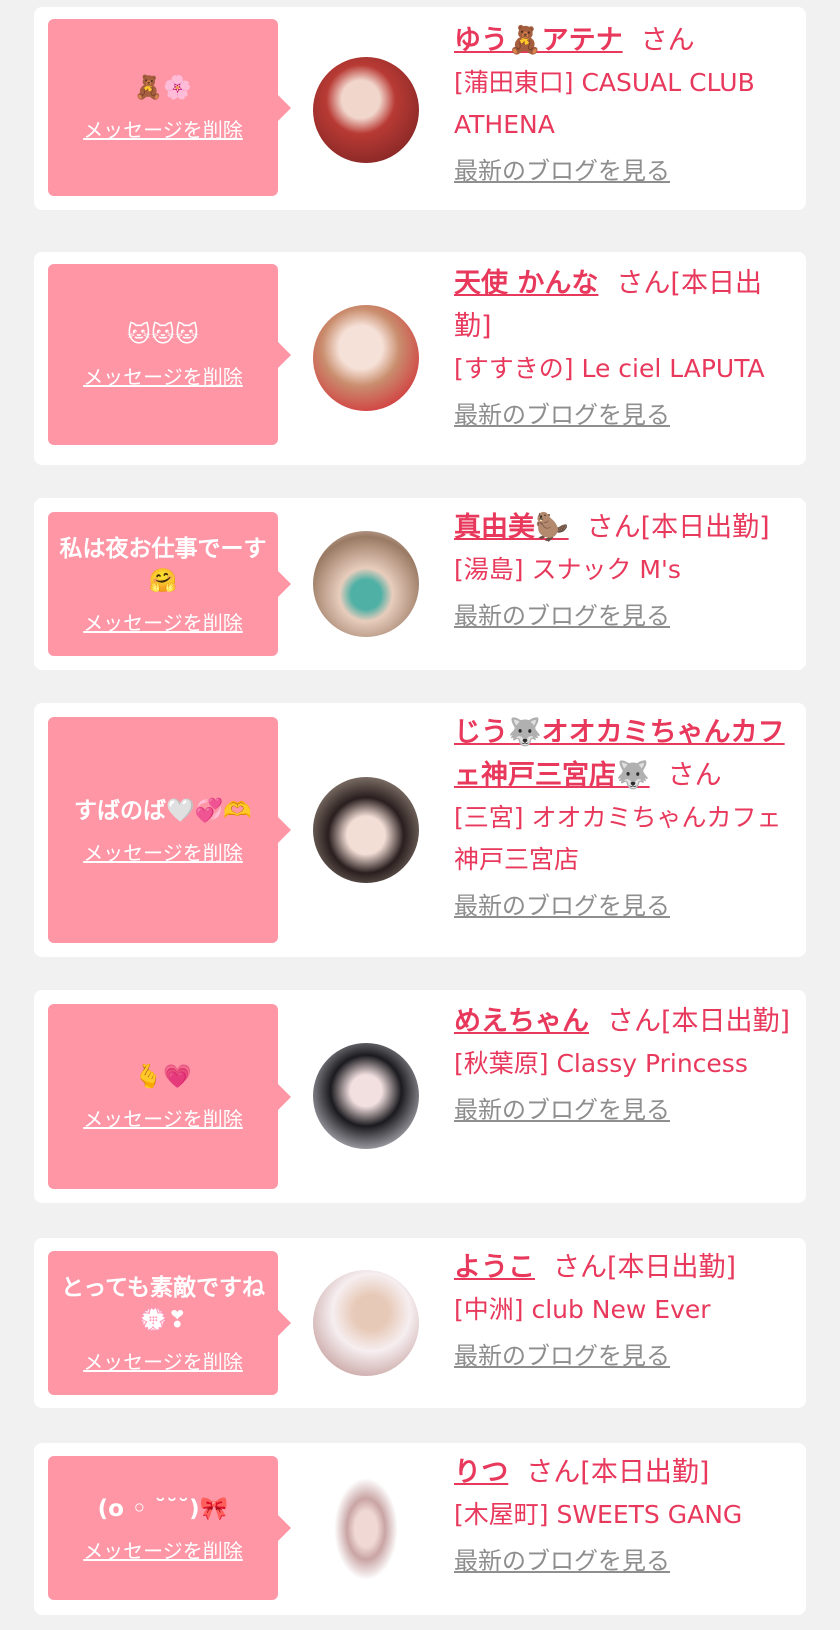  Describe the element at coordinates (481, 1472) in the screenshot. I see `cast-name-link: りつ` at that location.